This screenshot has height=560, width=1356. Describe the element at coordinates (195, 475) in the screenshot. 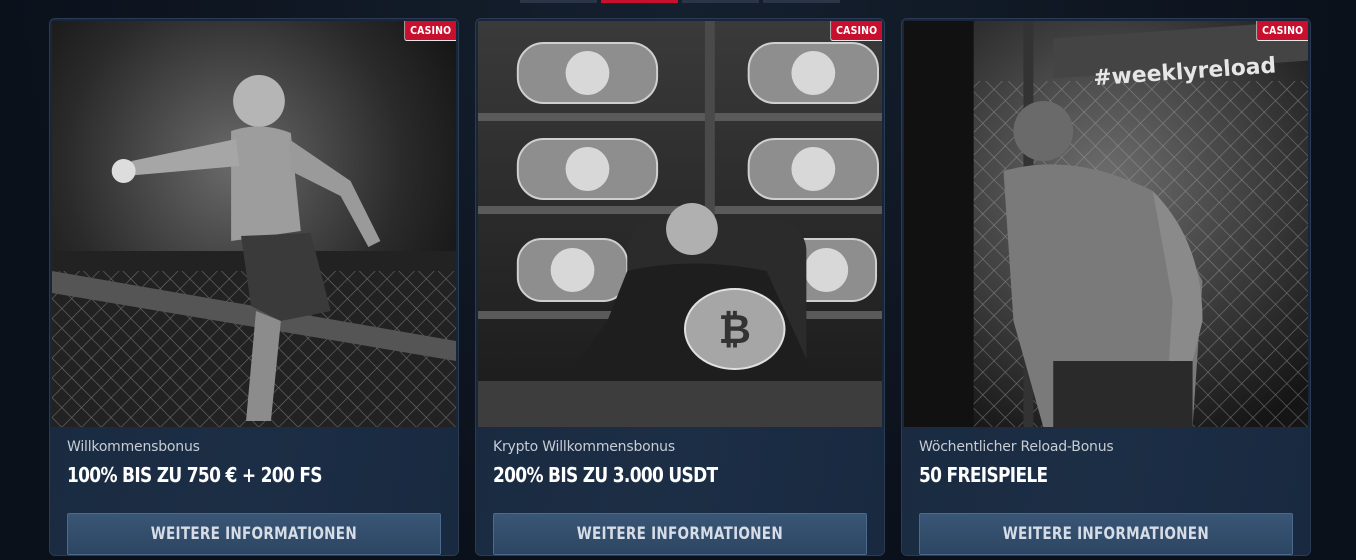

I see `card-title: 100% BIS ZU 750 € + 200 FS` at that location.